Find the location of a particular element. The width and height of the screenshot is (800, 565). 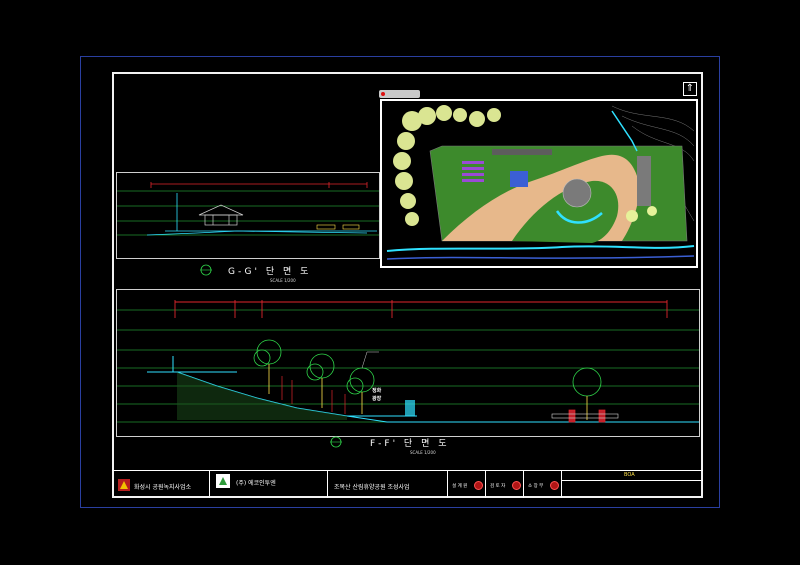

firm-cell: (주) 에코인투엔 is located at coordinates (269, 484).